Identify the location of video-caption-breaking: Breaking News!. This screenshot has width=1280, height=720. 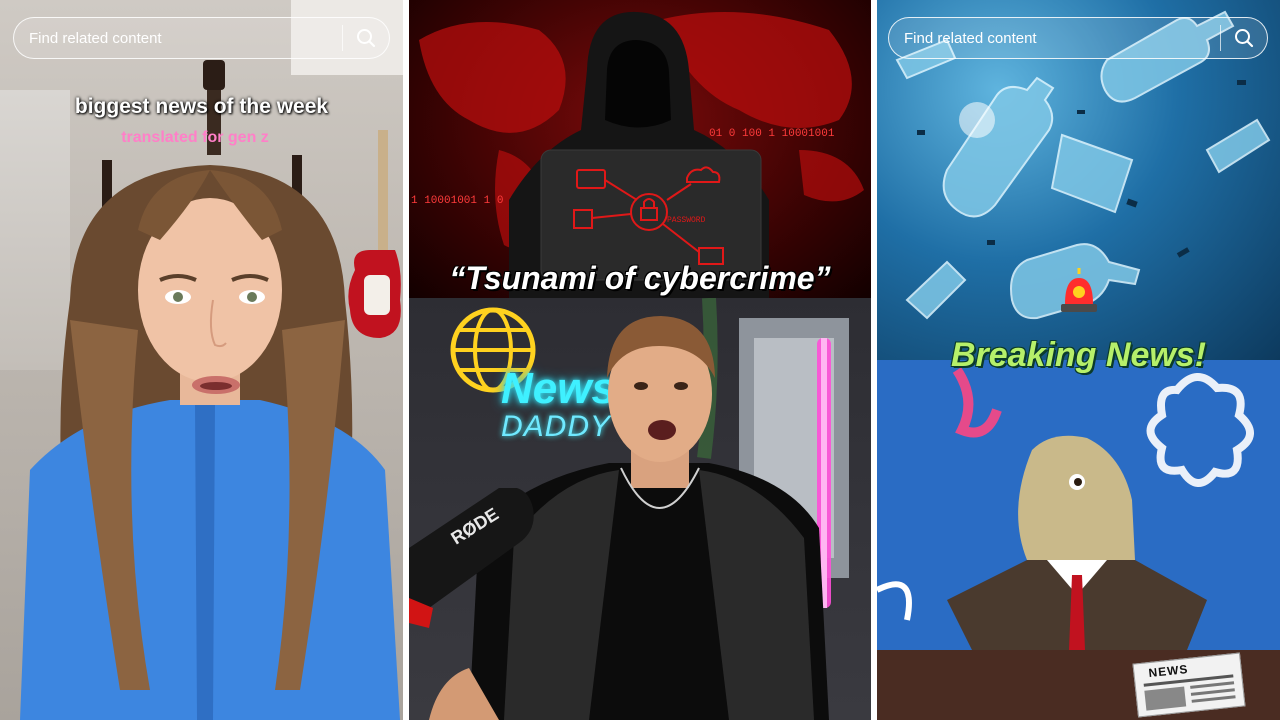
(1078, 355).